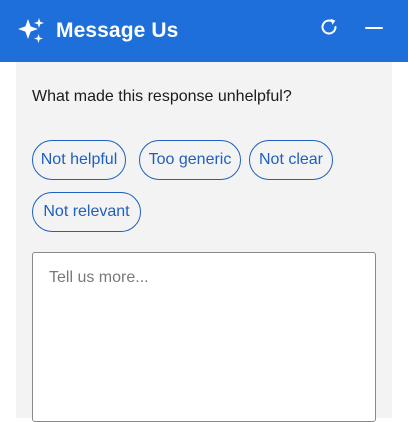  What do you see at coordinates (329, 27) in the screenshot?
I see `refresh-icon` at bounding box center [329, 27].